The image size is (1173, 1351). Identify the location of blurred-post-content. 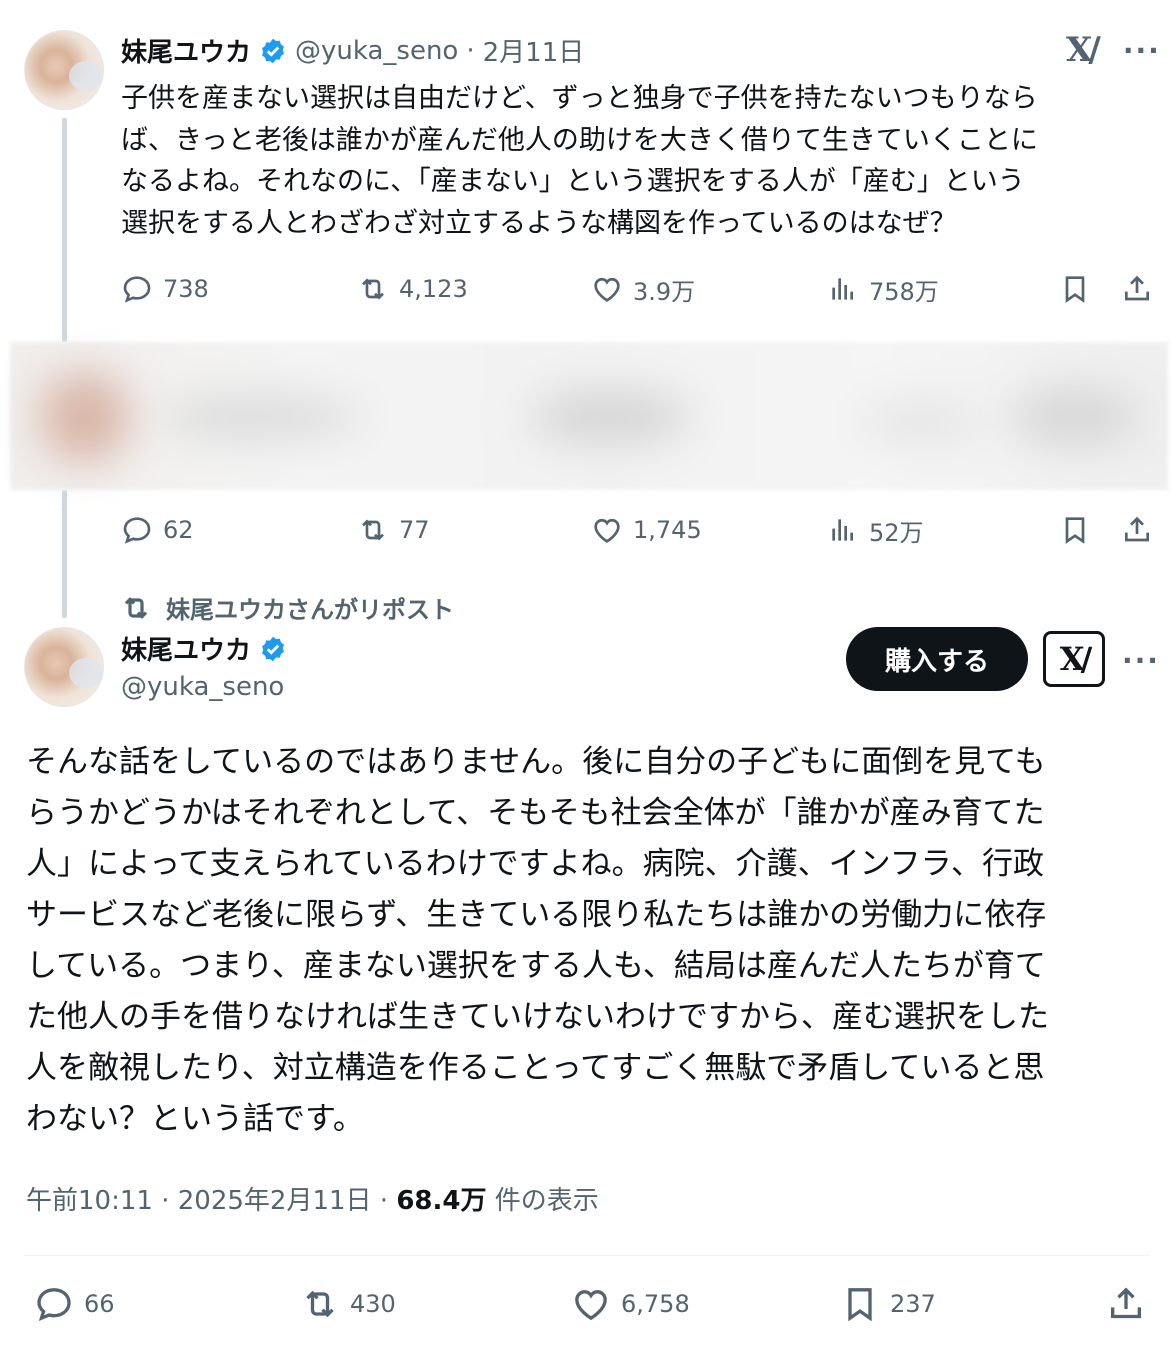
(589, 416).